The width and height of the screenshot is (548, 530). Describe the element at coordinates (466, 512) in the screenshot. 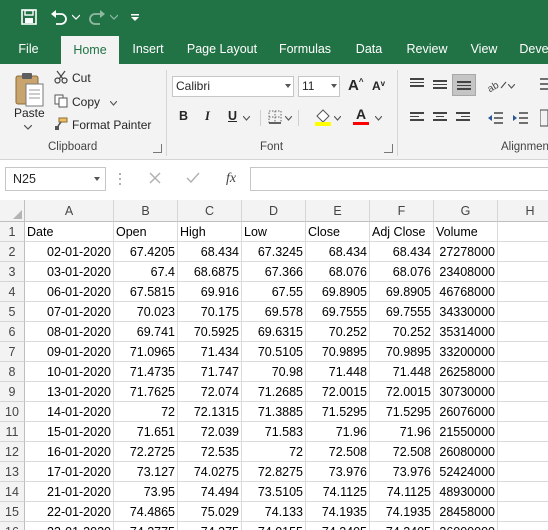

I see `cell-g15: 28458000` at that location.